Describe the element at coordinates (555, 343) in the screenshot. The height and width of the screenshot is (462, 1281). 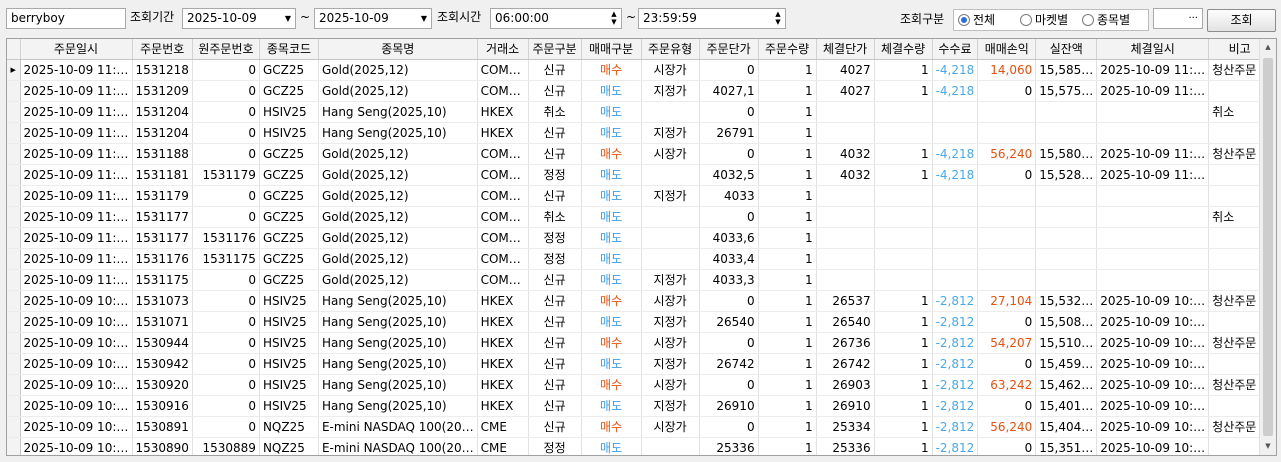
I see `table-cell: 신규` at that location.